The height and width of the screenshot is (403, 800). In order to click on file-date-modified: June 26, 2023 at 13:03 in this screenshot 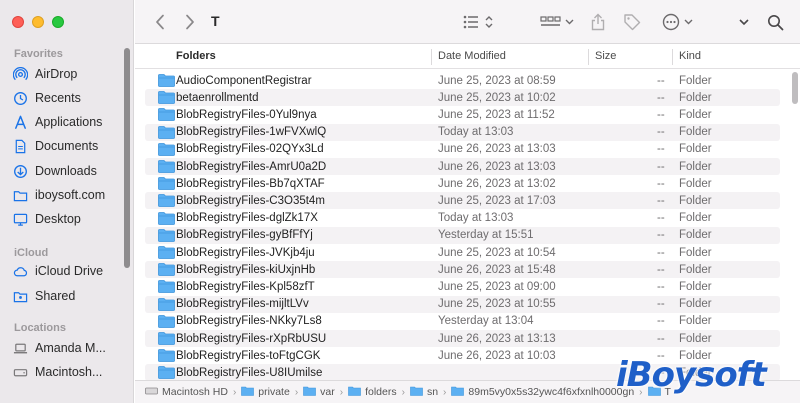, I will do `click(497, 149)`.